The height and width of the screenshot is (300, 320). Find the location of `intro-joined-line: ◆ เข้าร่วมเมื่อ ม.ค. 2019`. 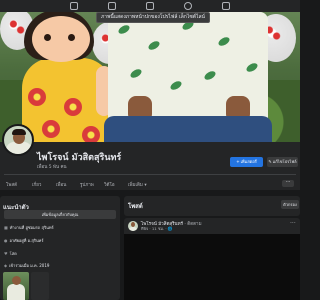

intro-joined-line: ◆ เข้าร่วมเมื่อ ม.ค. 2019 is located at coordinates (26, 265).